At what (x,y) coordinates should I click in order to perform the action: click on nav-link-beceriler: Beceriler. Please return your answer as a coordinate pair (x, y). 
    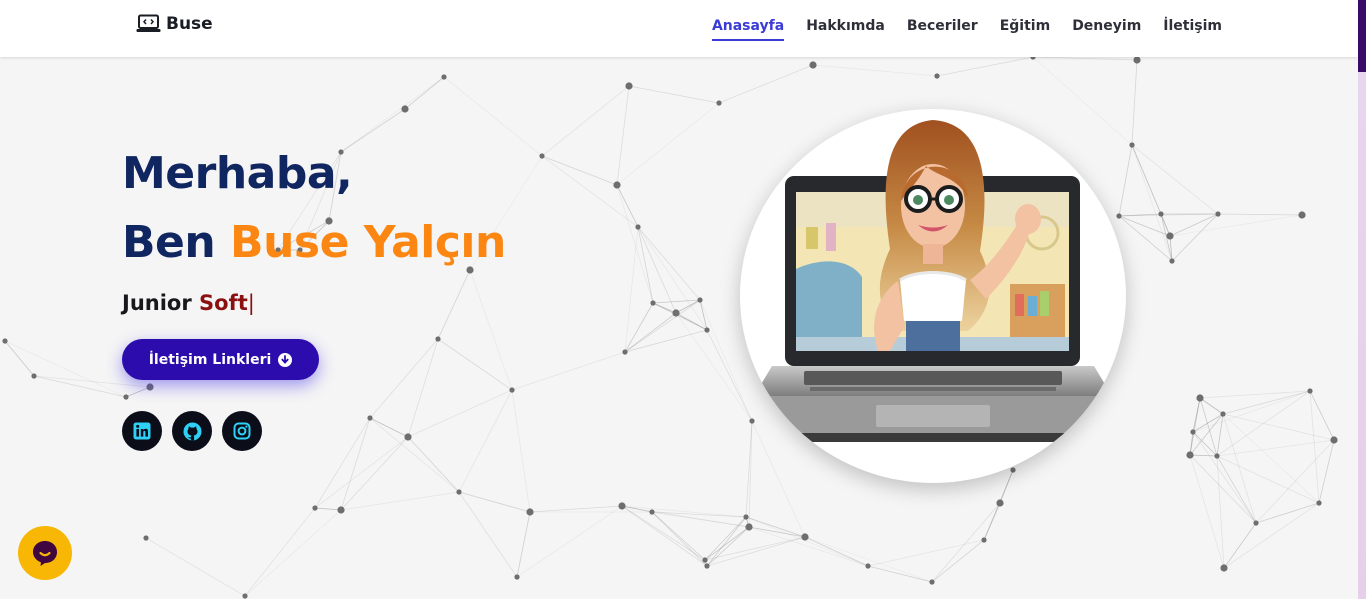
    Looking at the image, I should click on (942, 29).